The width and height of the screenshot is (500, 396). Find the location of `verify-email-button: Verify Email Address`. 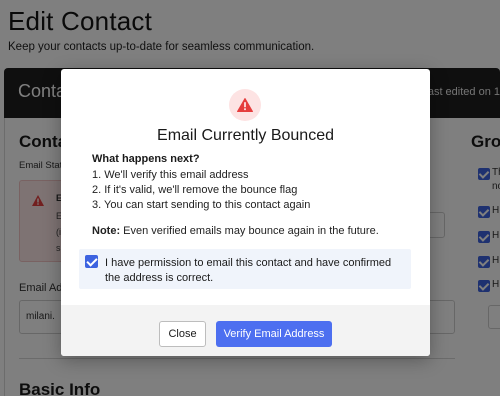

verify-email-button: Verify Email Address is located at coordinates (274, 334).